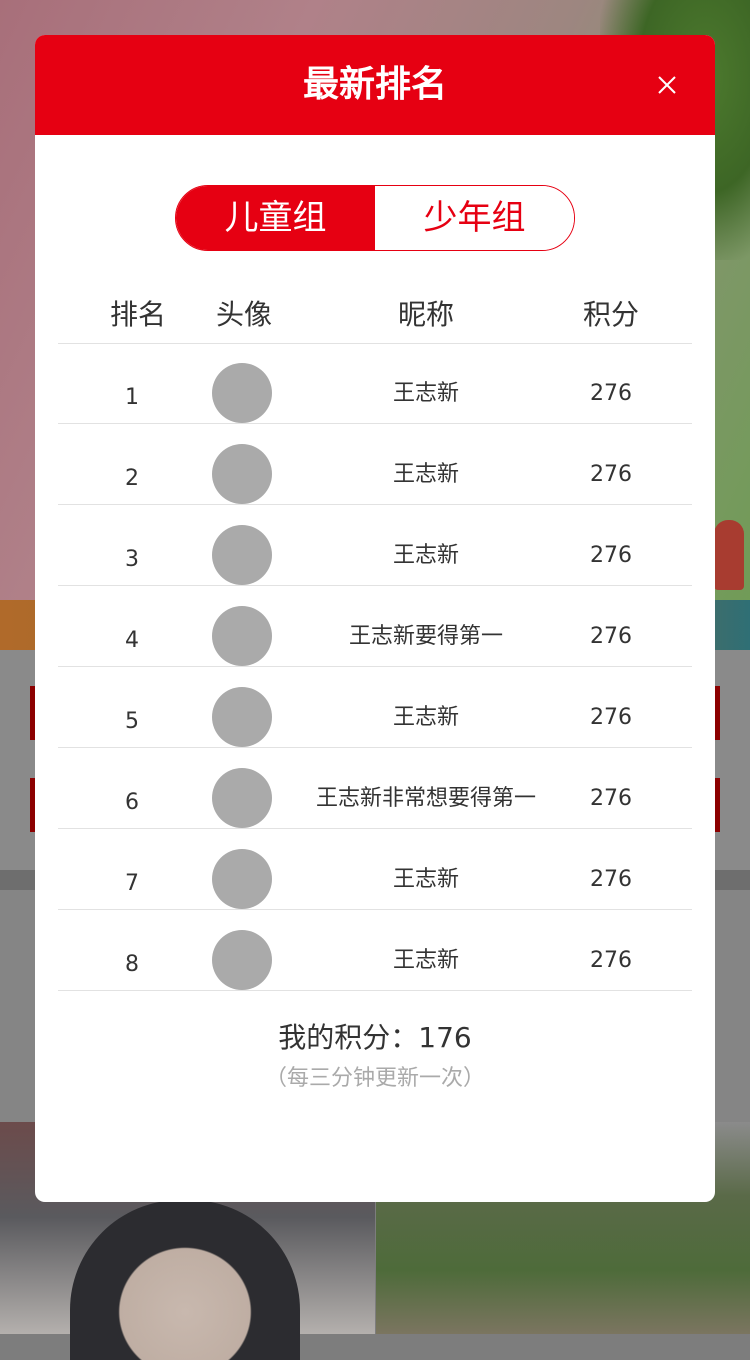  What do you see at coordinates (425, 636) in the screenshot?
I see `nickname-cell: 王志新要得第一` at bounding box center [425, 636].